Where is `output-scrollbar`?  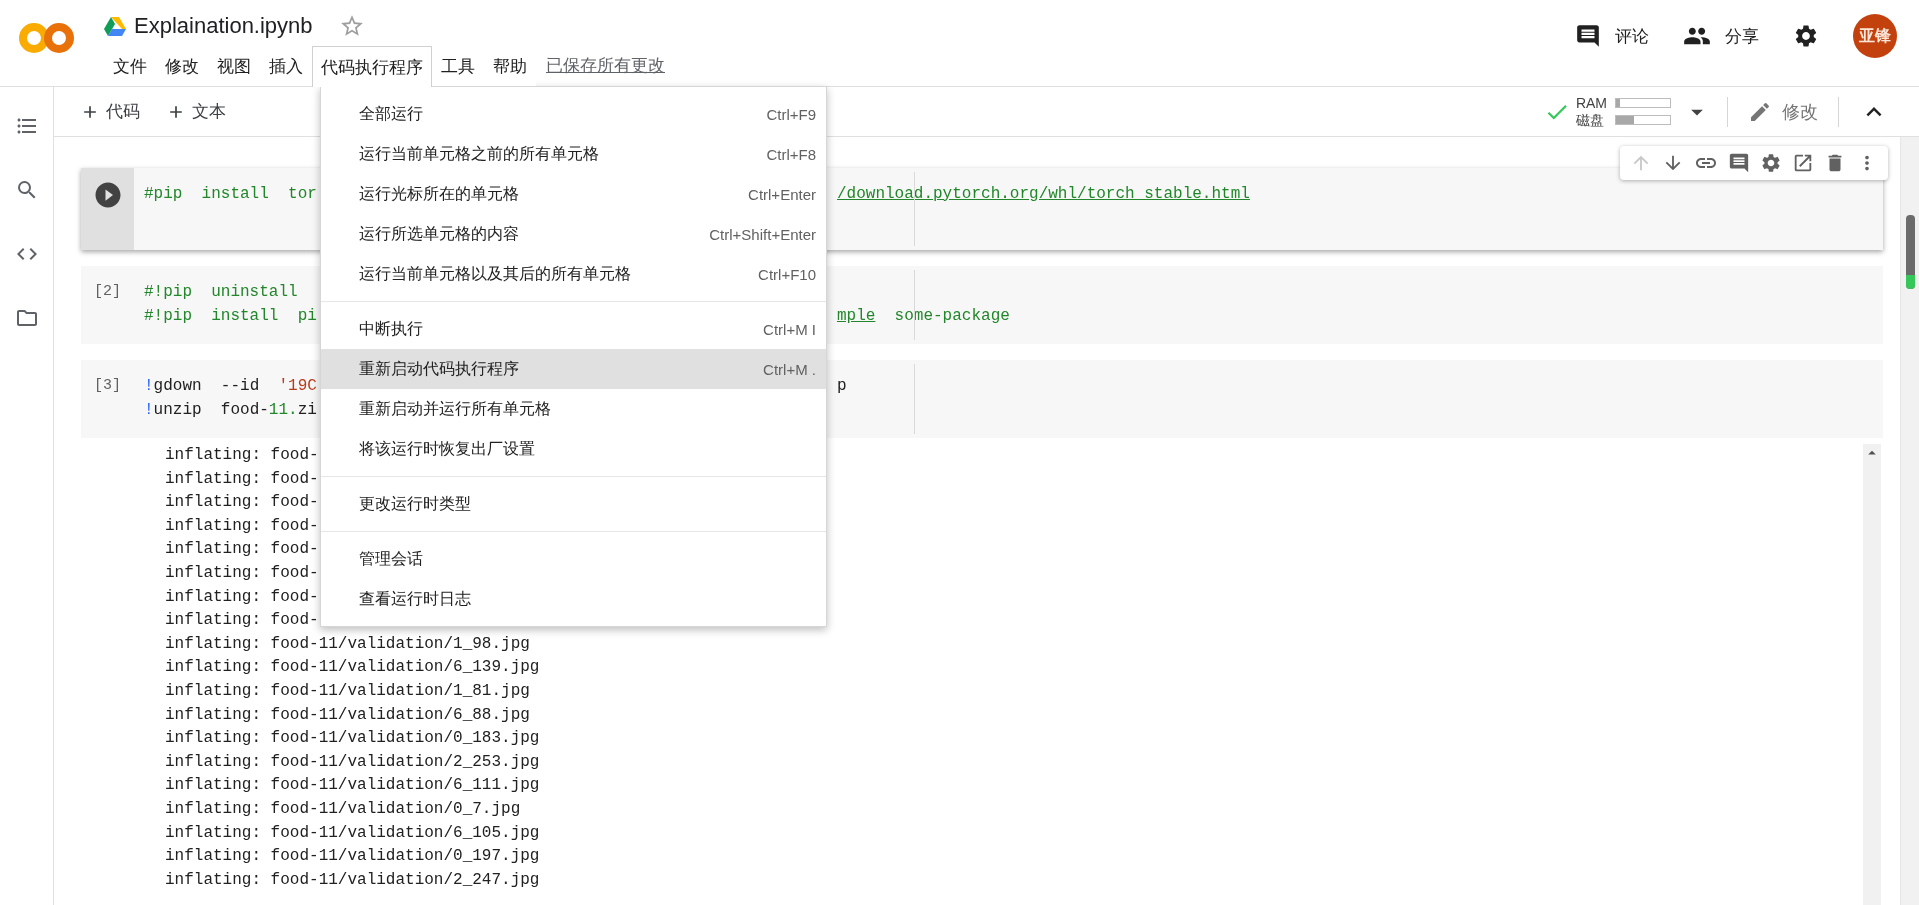
output-scrollbar is located at coordinates (1872, 674).